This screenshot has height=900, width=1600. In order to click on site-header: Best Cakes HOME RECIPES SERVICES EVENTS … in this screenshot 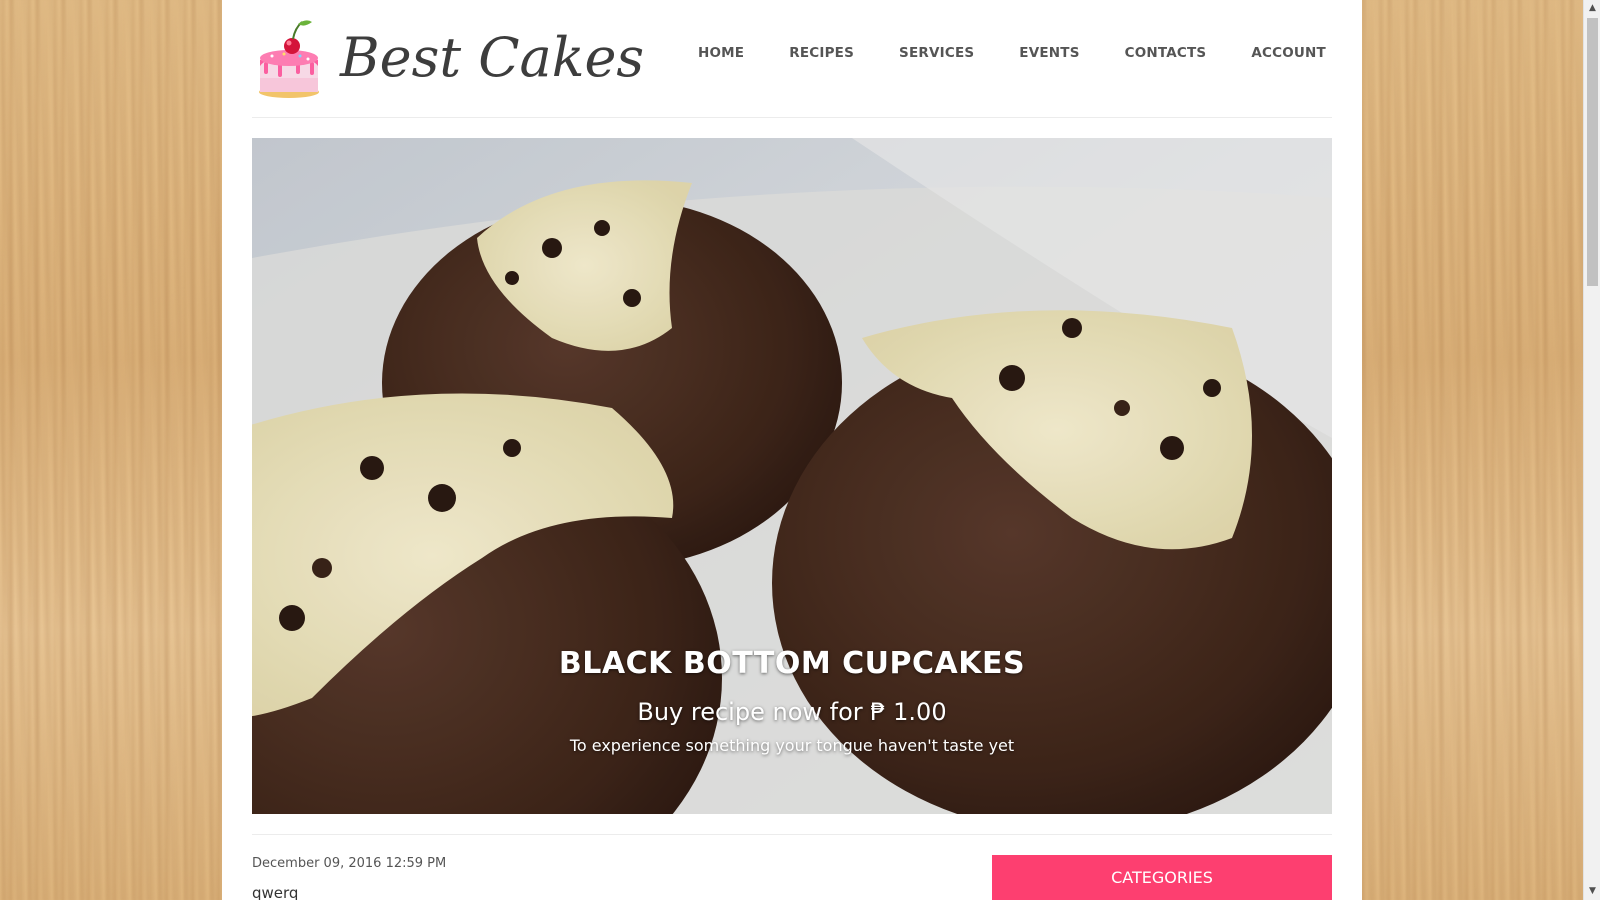, I will do `click(792, 59)`.